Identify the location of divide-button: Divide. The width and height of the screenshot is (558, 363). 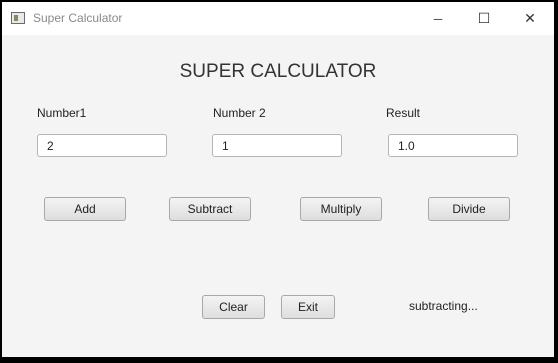
(469, 209).